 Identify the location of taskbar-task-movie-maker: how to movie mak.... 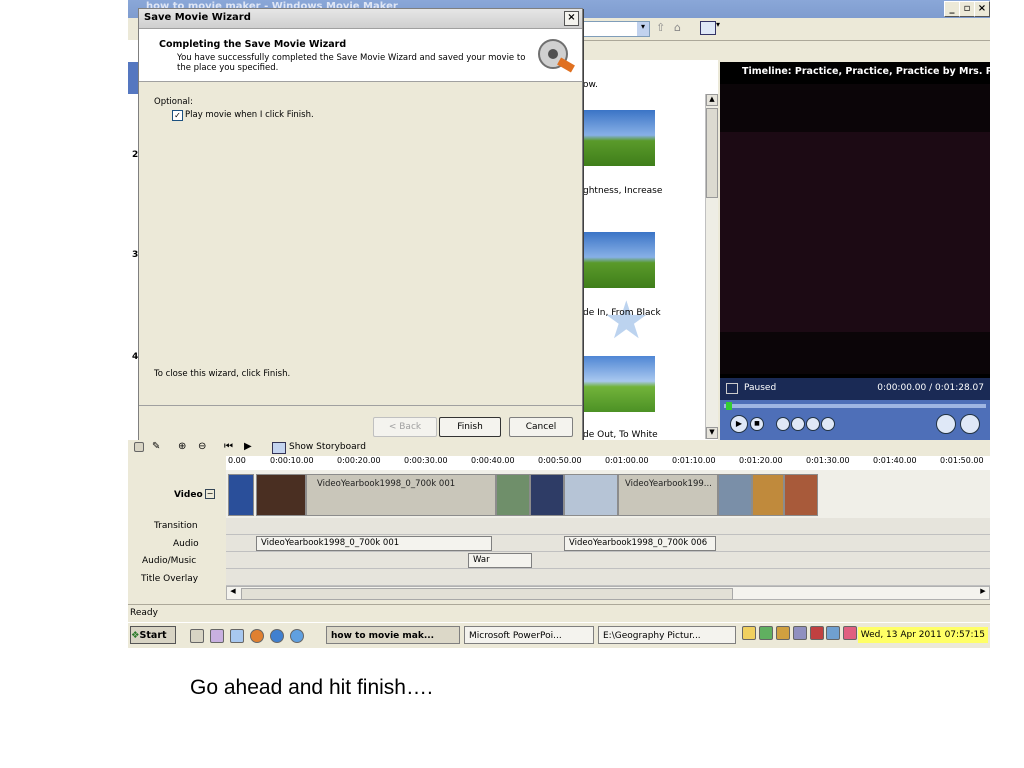
(393, 635).